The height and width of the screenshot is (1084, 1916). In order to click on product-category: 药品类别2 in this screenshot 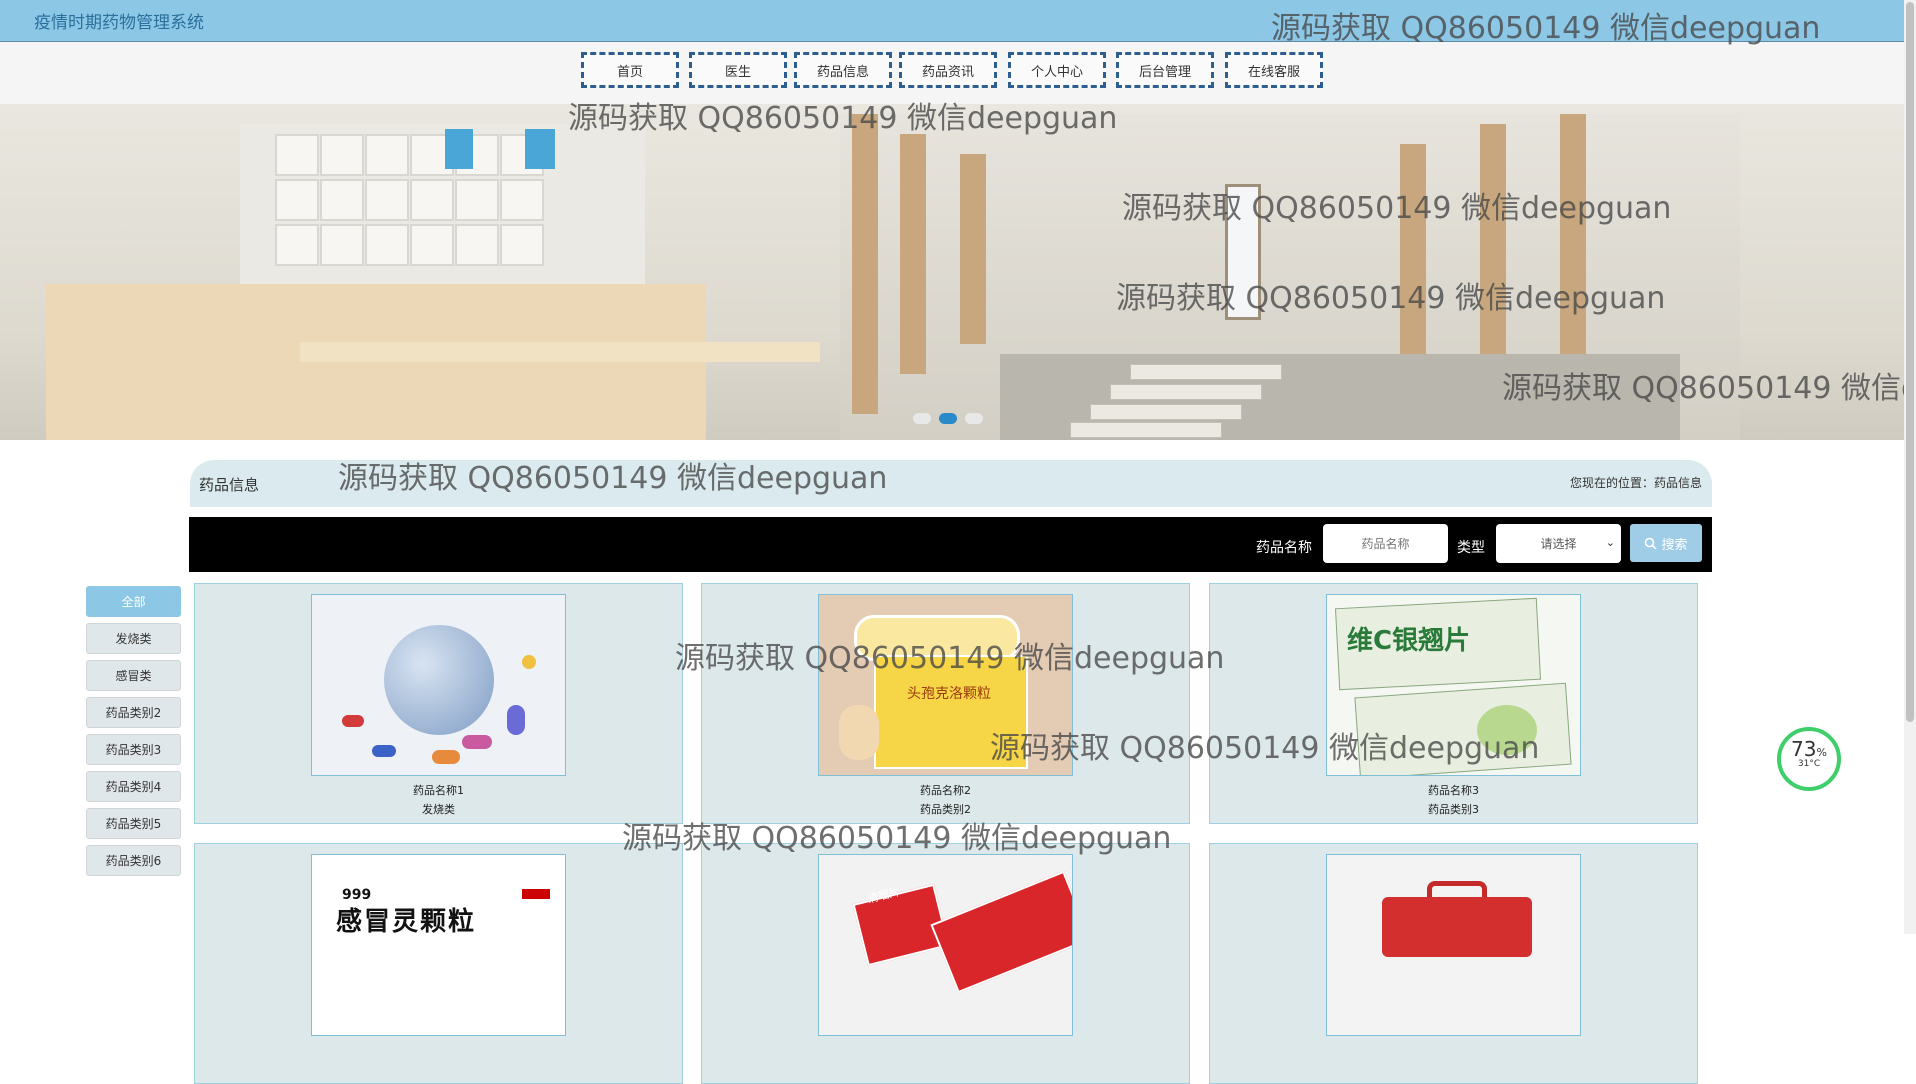, I will do `click(945, 809)`.